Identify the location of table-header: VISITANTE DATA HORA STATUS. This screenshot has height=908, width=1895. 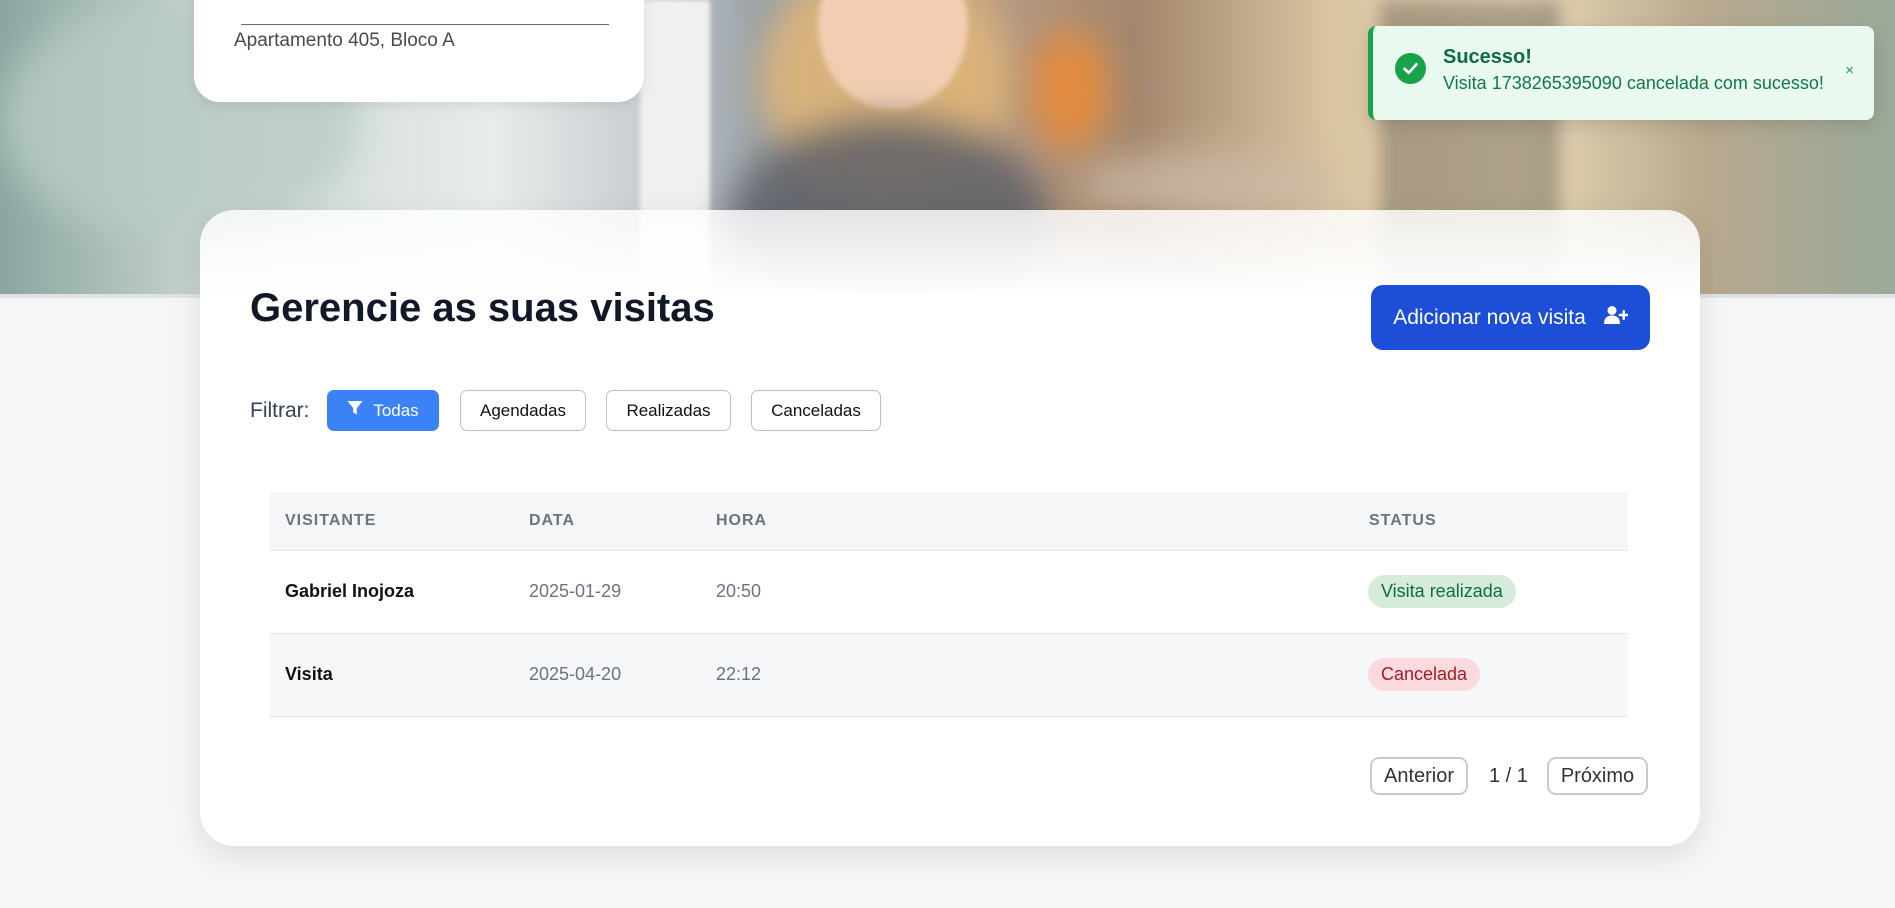
(949, 521).